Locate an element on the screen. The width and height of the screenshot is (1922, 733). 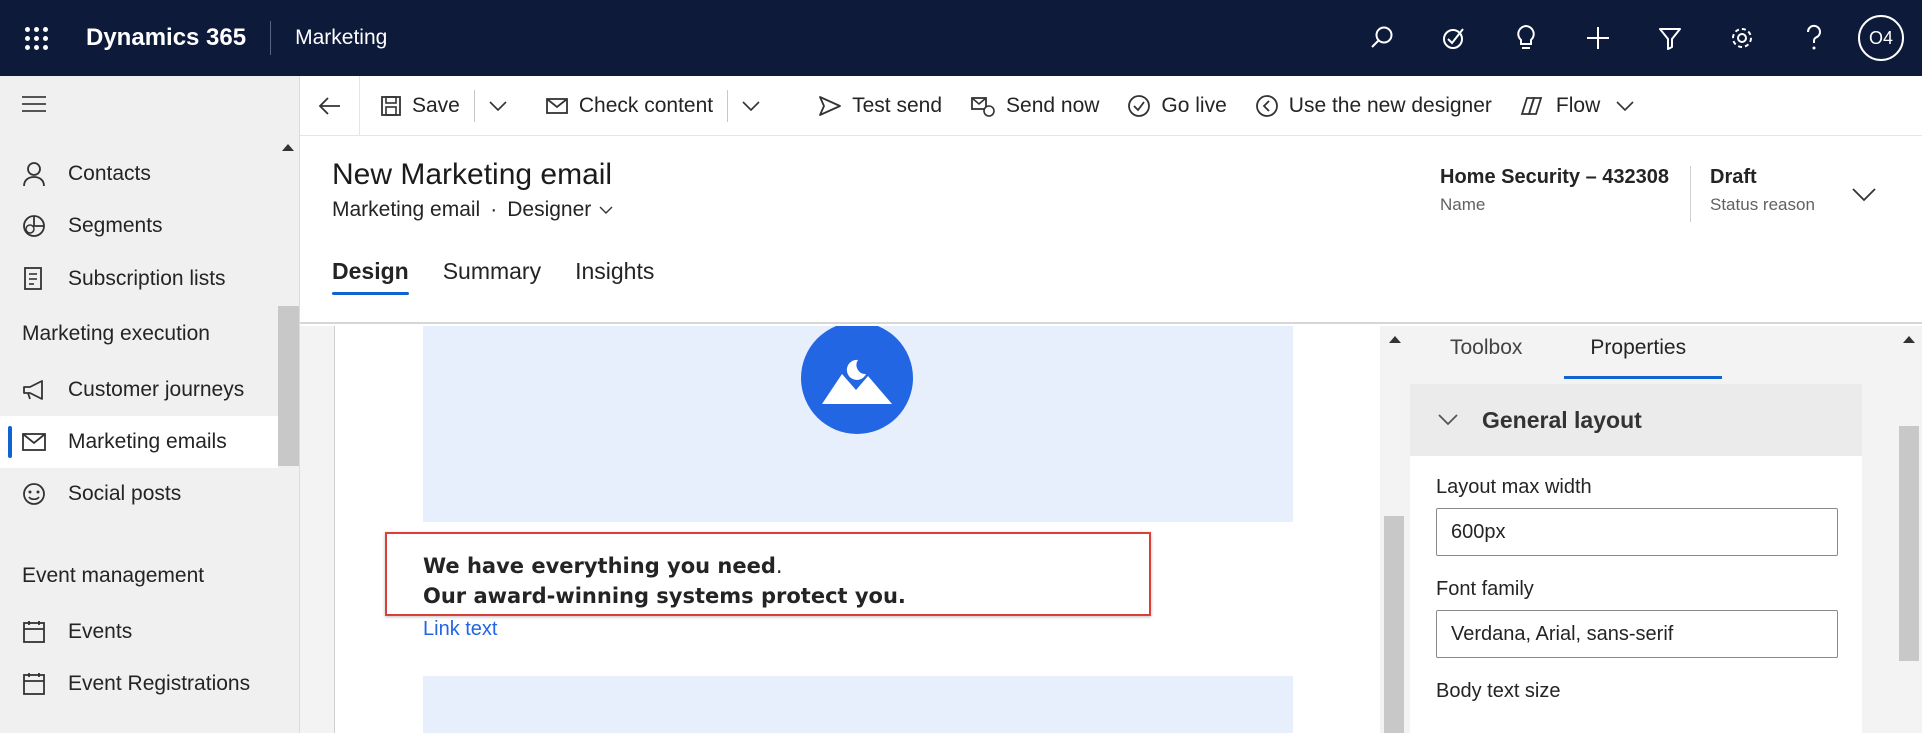
tasks-button is located at coordinates (1454, 38).